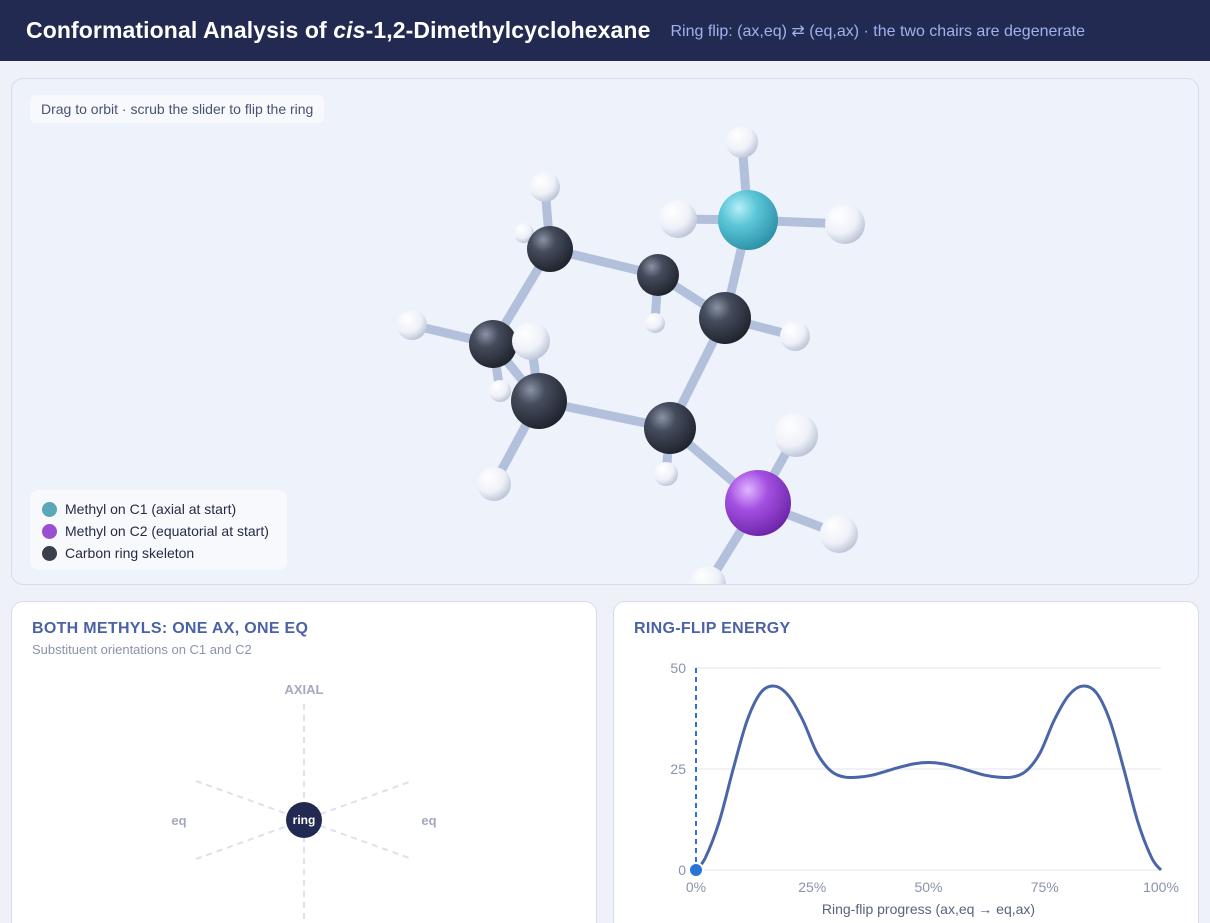 The image size is (1210, 923). I want to click on legend-item-methyl-c1: Methyl on C1 (axial at start), so click(164, 509).